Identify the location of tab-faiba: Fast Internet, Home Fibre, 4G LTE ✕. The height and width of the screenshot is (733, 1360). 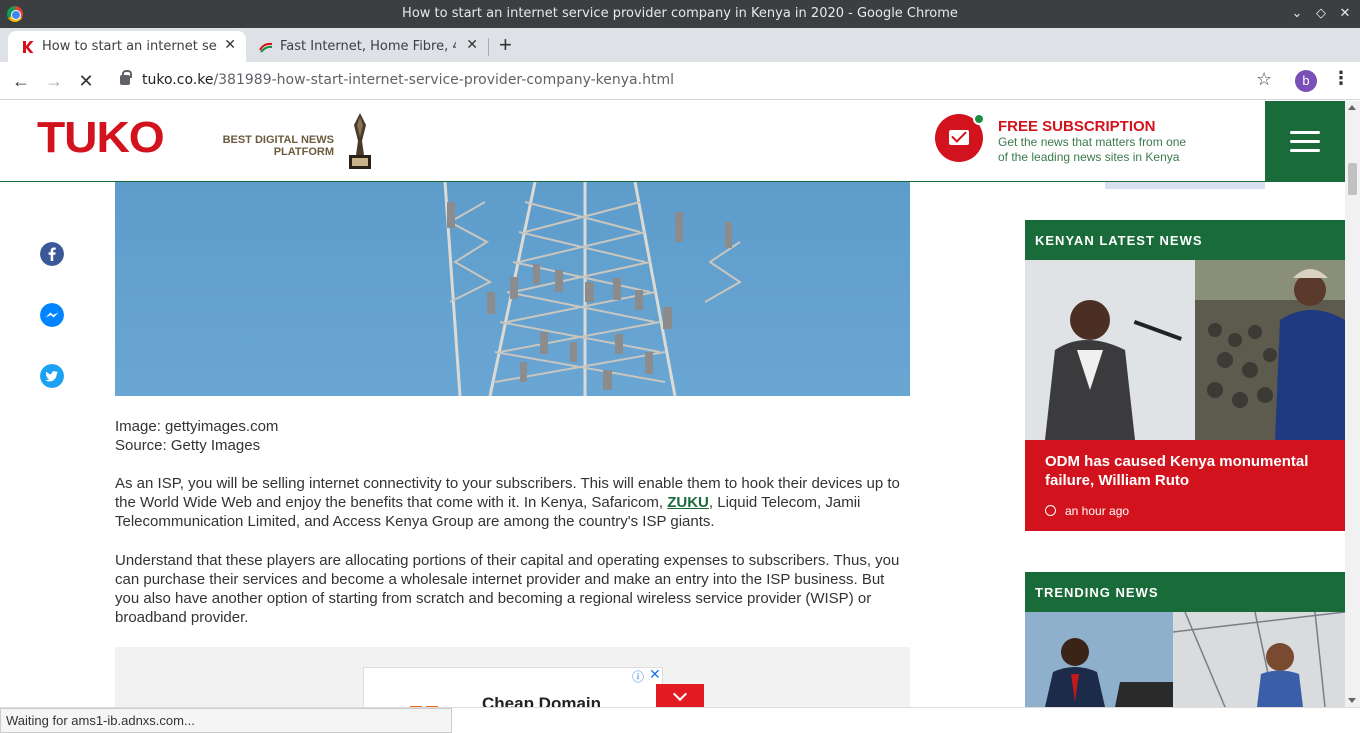
(367, 46).